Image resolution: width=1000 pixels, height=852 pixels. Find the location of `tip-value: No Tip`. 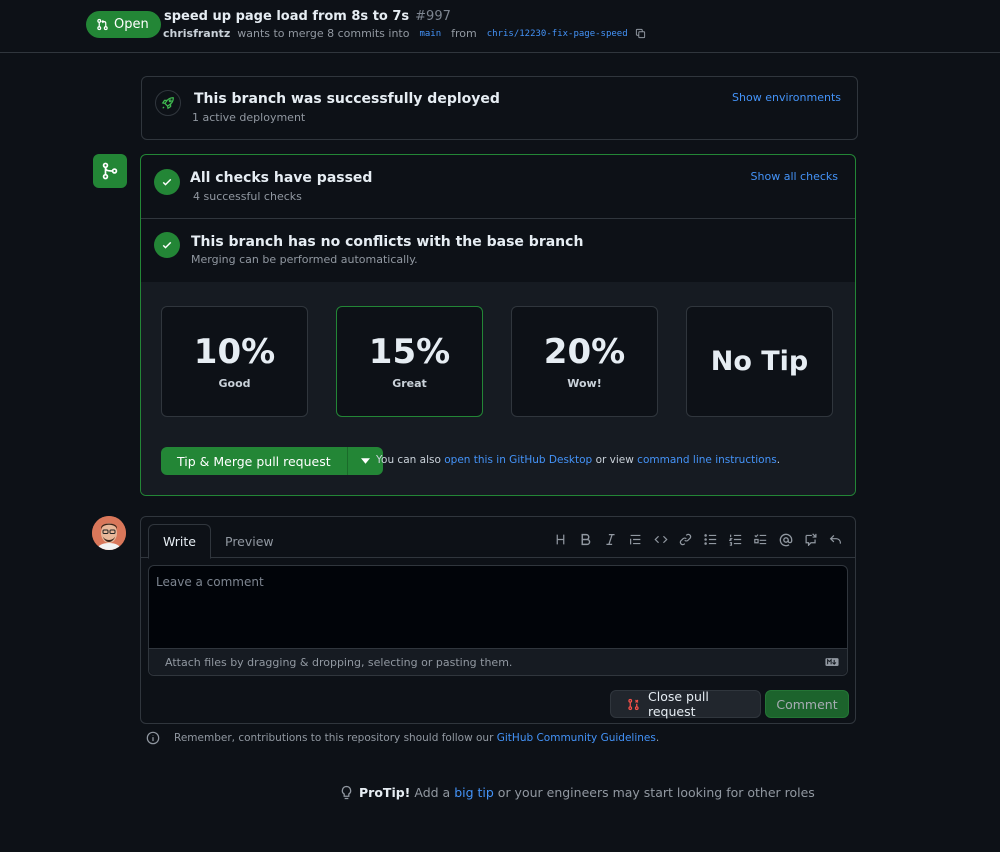

tip-value: No Tip is located at coordinates (759, 361).